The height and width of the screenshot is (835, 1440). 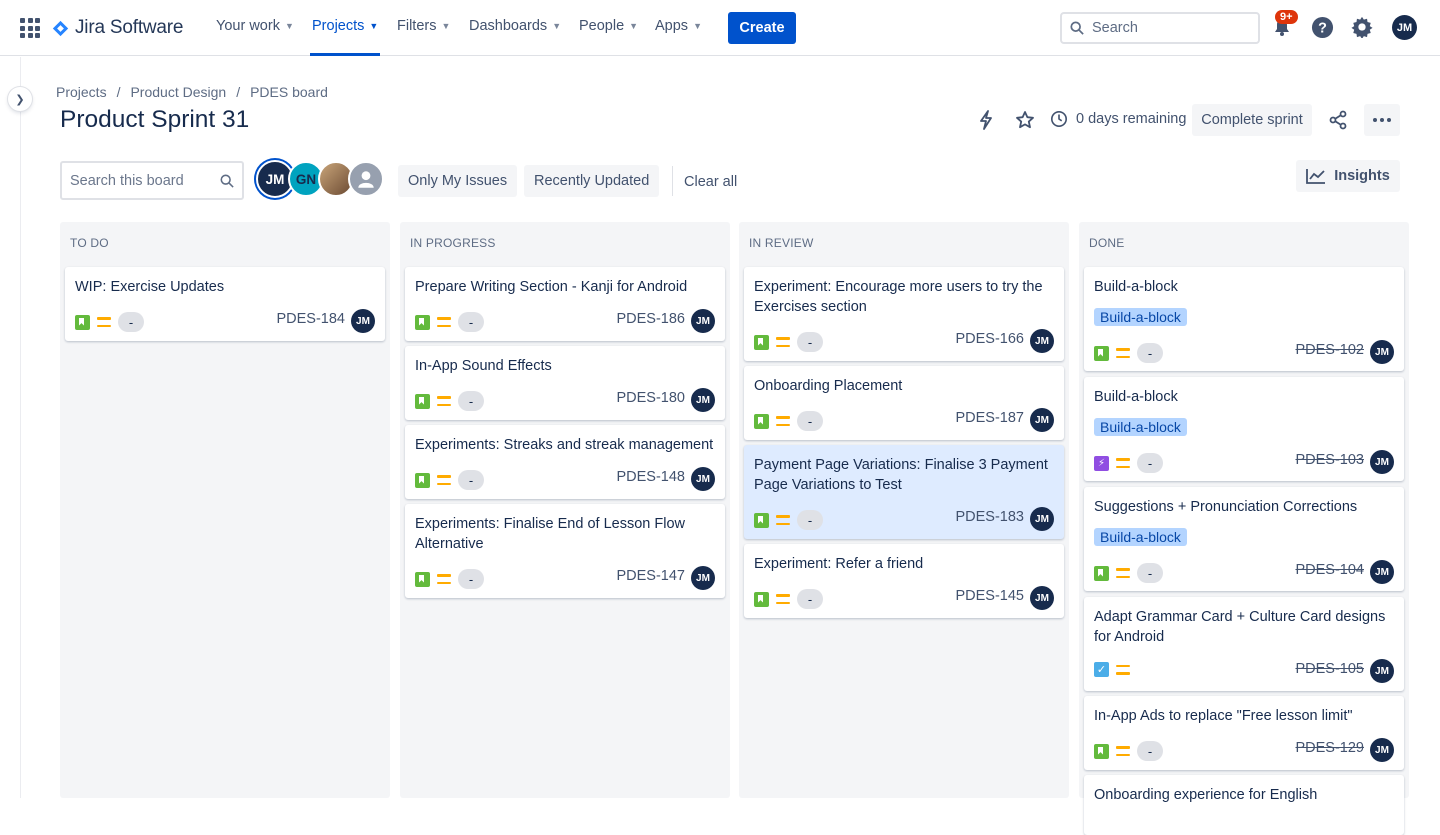 What do you see at coordinates (1329, 460) in the screenshot?
I see `issue-key: PDES-103` at bounding box center [1329, 460].